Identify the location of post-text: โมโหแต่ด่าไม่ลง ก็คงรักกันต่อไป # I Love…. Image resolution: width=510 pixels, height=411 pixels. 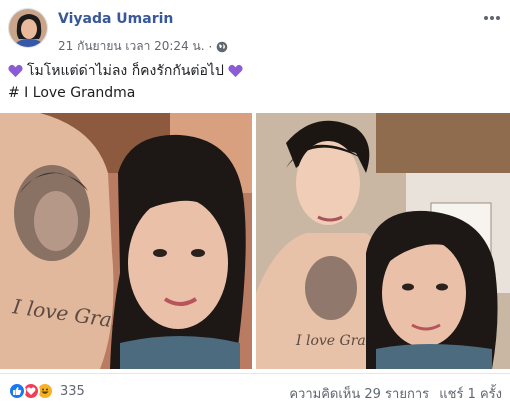
(255, 82).